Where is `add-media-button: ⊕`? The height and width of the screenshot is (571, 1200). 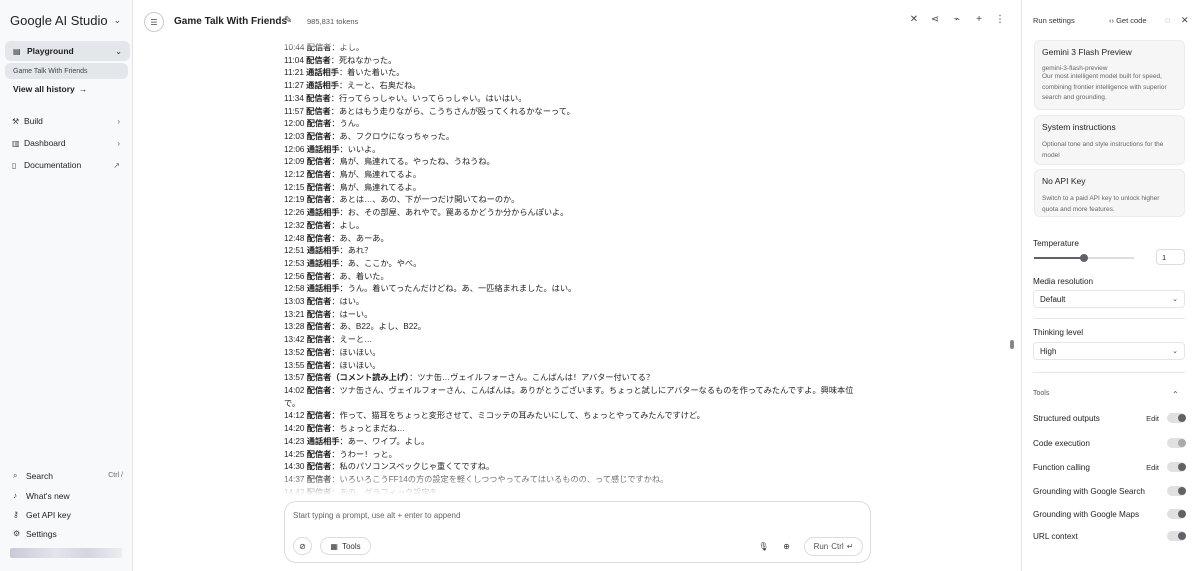 add-media-button: ⊕ is located at coordinates (786, 546).